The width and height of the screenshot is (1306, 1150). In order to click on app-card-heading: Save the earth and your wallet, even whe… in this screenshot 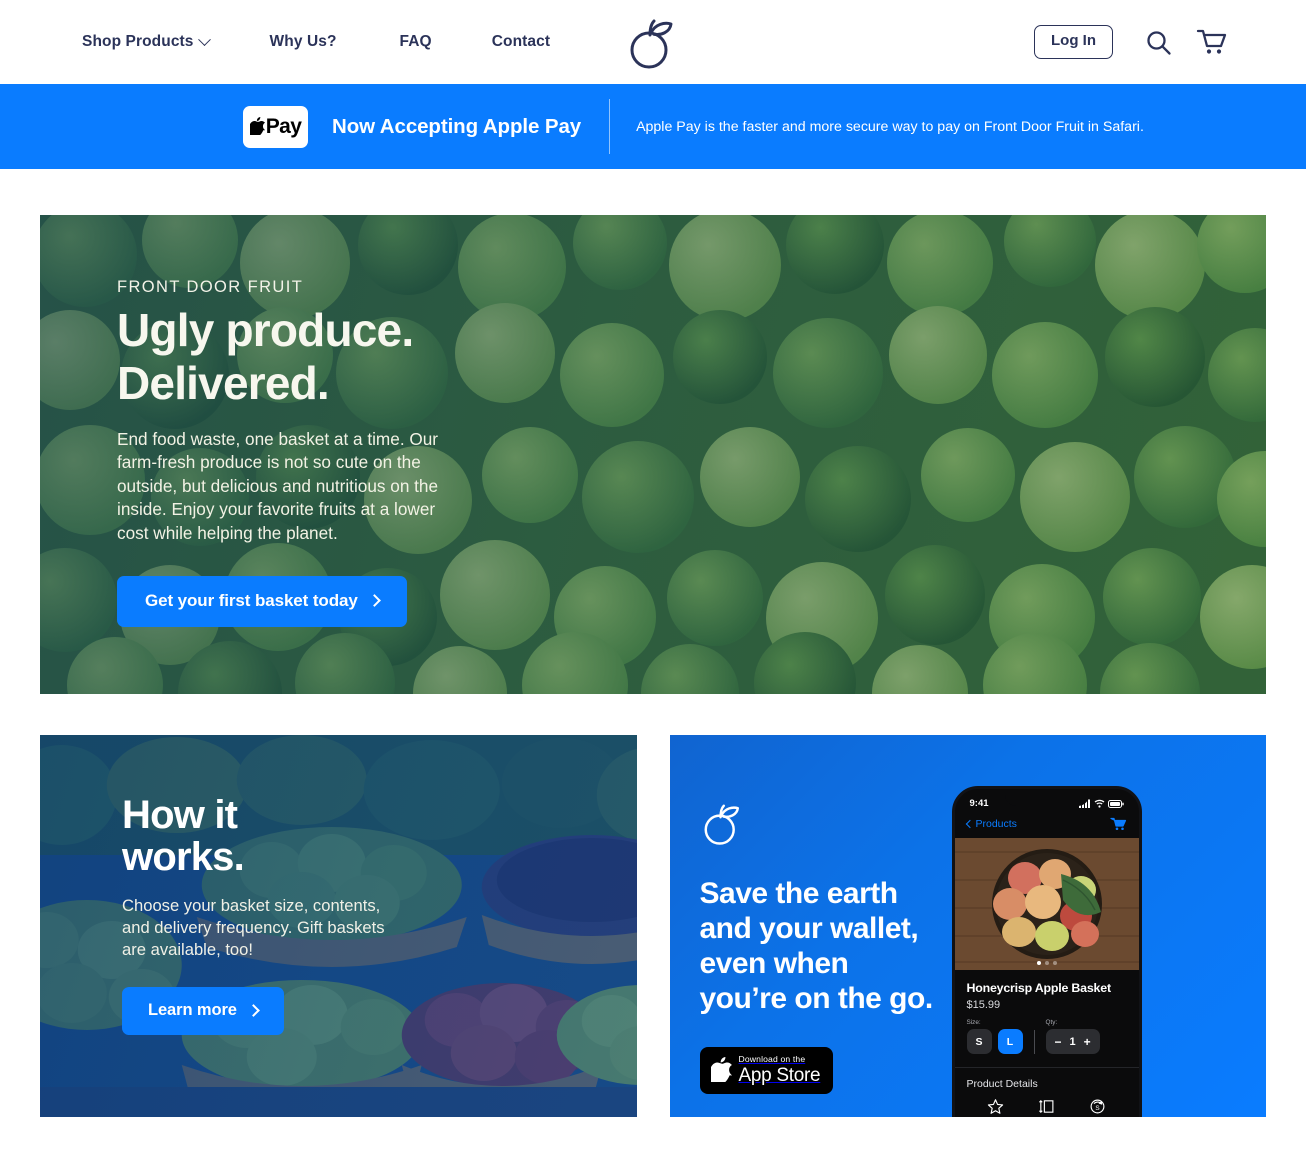, I will do `click(830, 946)`.